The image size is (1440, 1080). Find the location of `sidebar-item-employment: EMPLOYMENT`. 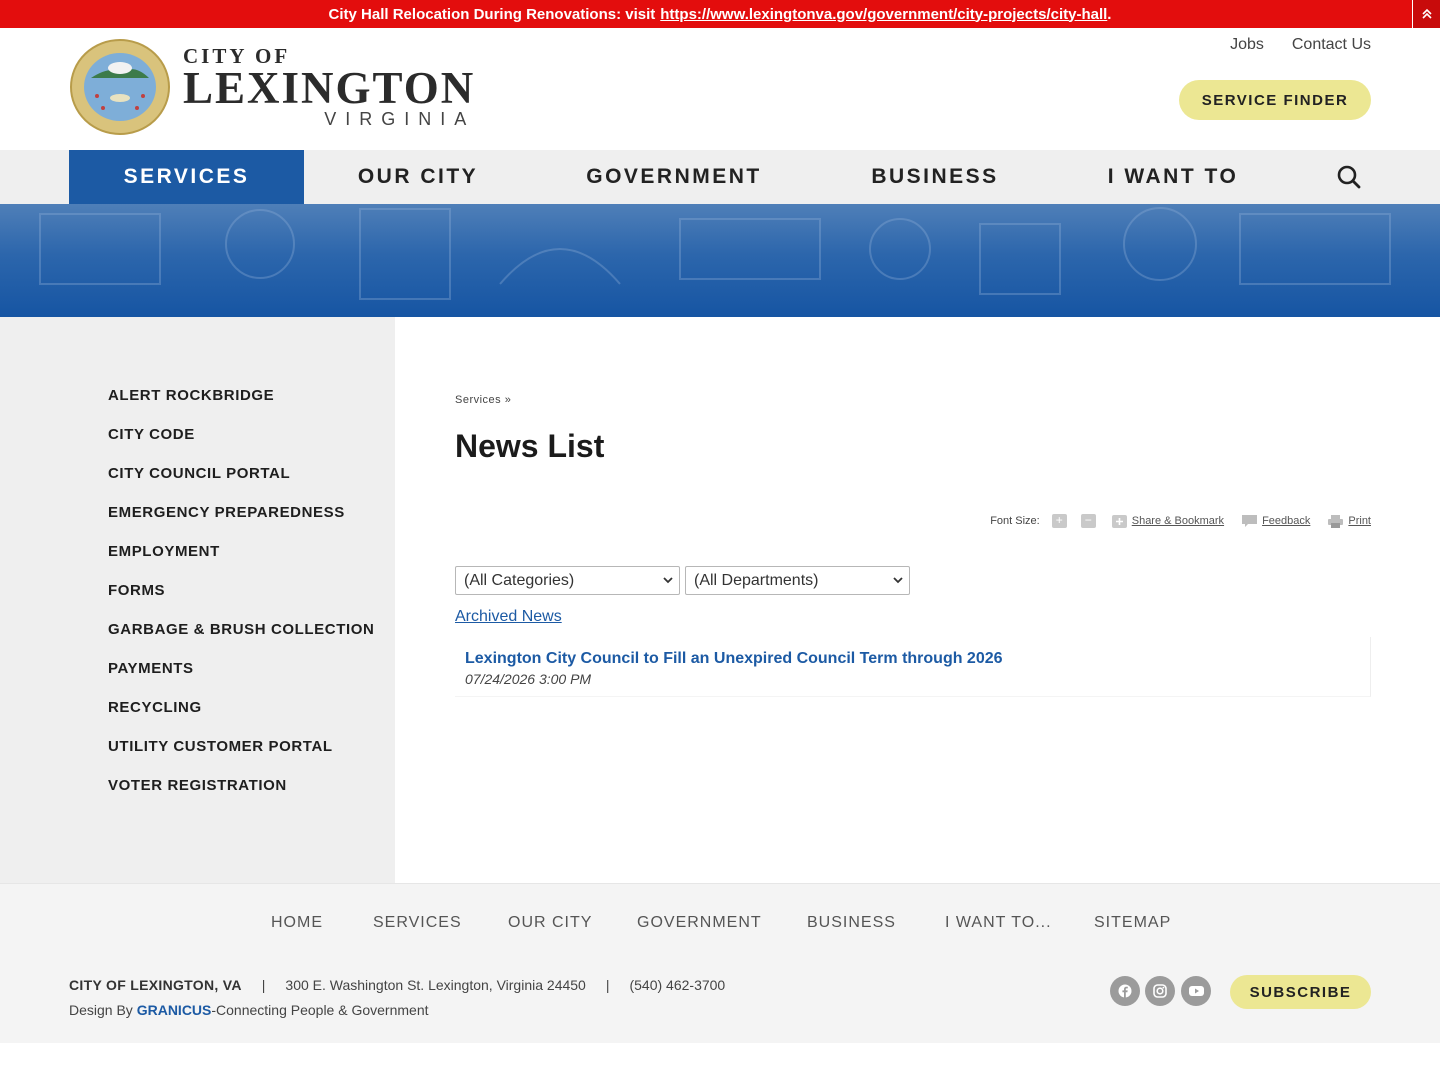

sidebar-item-employment: EMPLOYMENT is located at coordinates (164, 551).